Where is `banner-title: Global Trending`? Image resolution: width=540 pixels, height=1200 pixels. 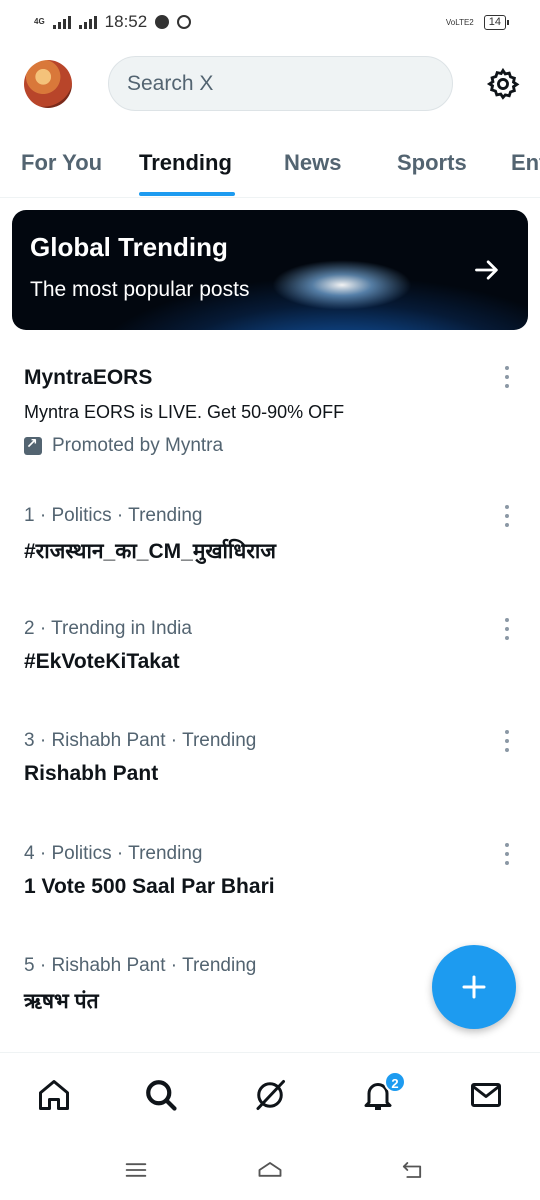
banner-title: Global Trending is located at coordinates (129, 247).